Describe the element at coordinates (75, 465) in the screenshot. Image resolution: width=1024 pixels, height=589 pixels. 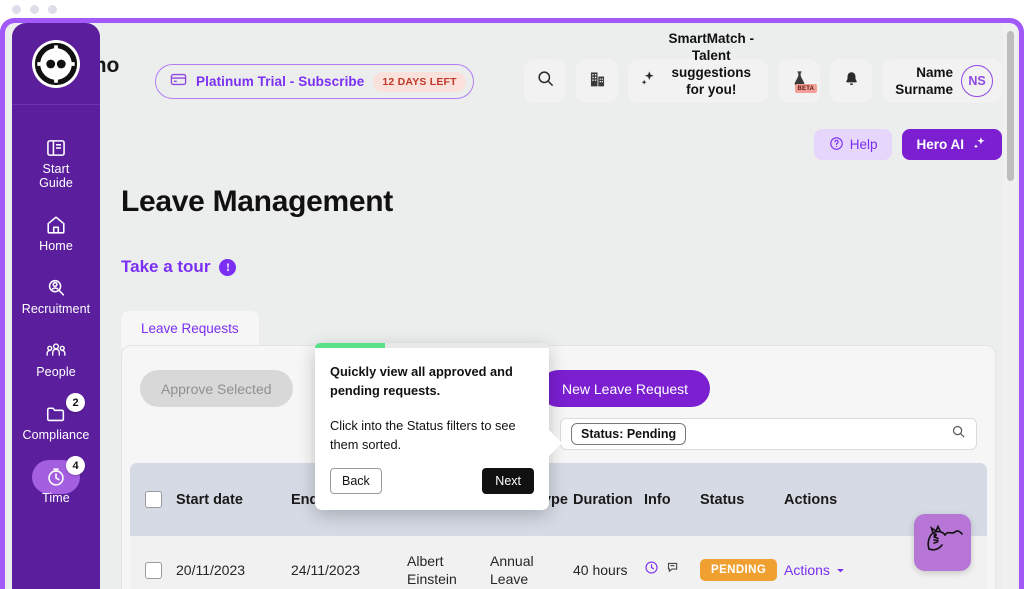
I see `sidebar-badge-time: 4` at that location.